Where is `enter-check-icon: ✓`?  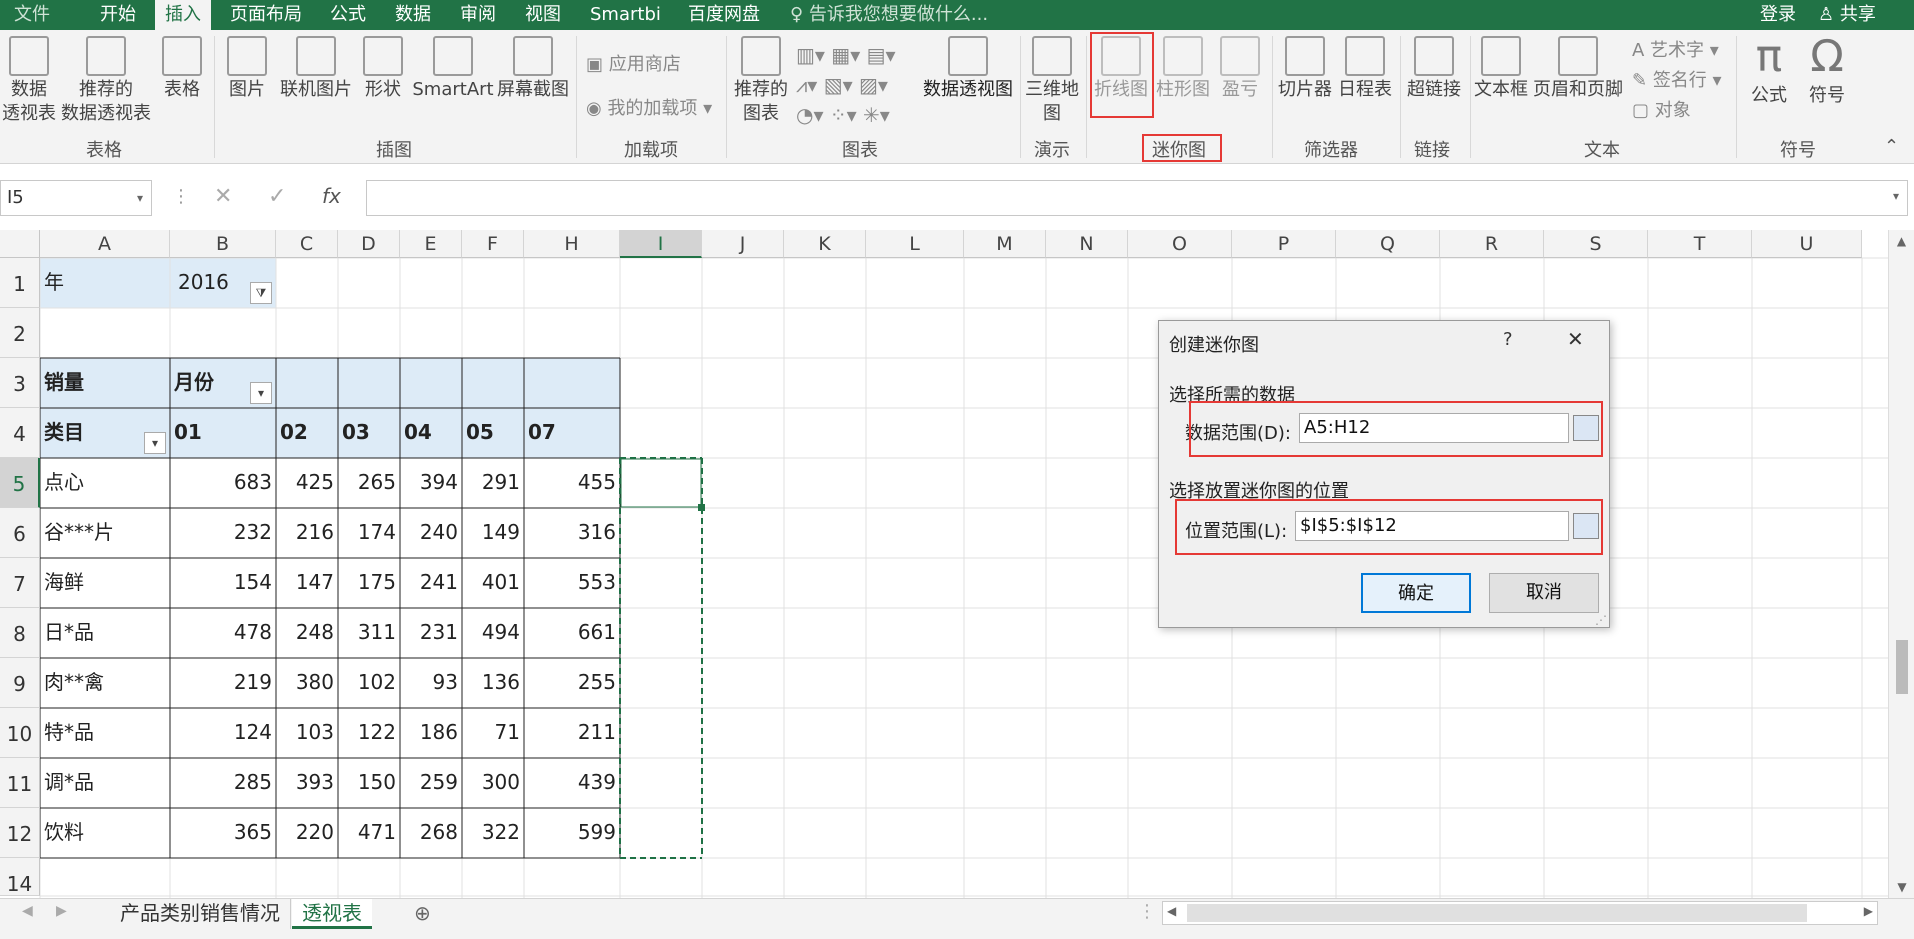 enter-check-icon: ✓ is located at coordinates (277, 196).